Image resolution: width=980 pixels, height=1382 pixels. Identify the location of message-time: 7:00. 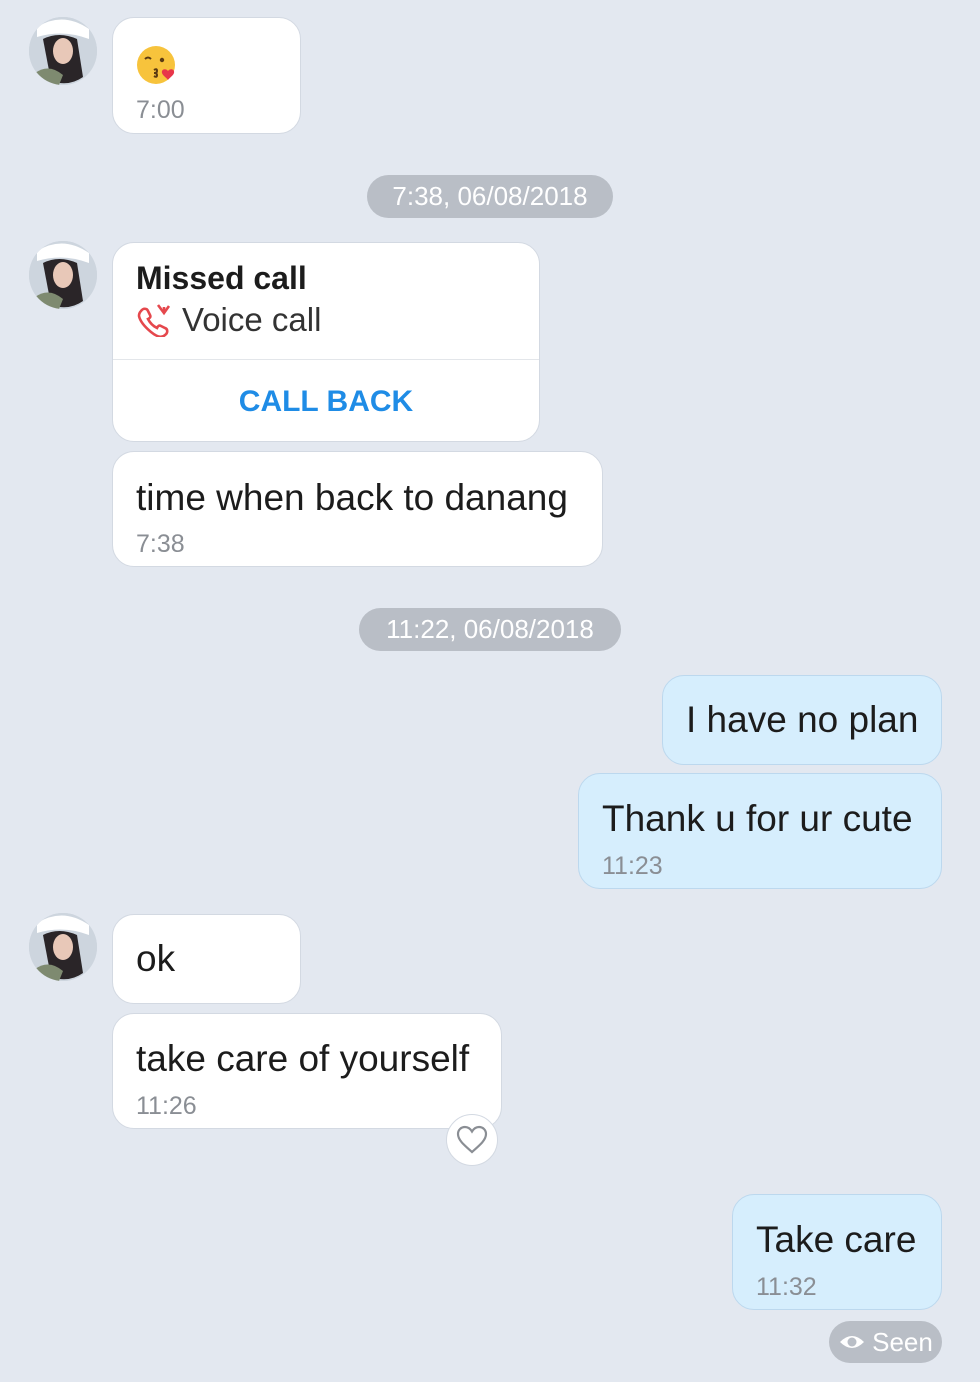
(160, 110).